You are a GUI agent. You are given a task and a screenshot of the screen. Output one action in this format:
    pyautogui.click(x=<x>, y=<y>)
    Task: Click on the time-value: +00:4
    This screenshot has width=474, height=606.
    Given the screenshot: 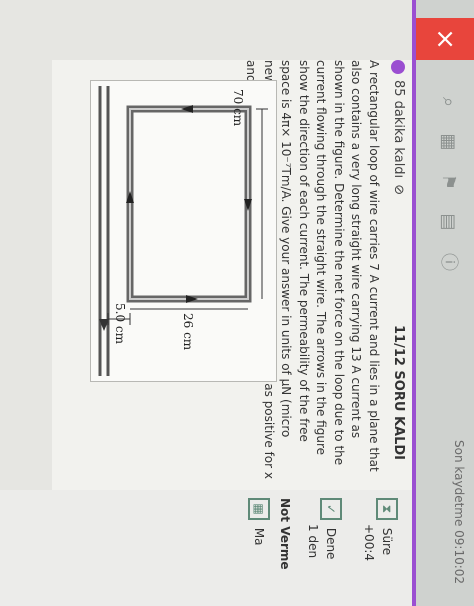 What is the action you would take?
    pyautogui.click(x=369, y=543)
    